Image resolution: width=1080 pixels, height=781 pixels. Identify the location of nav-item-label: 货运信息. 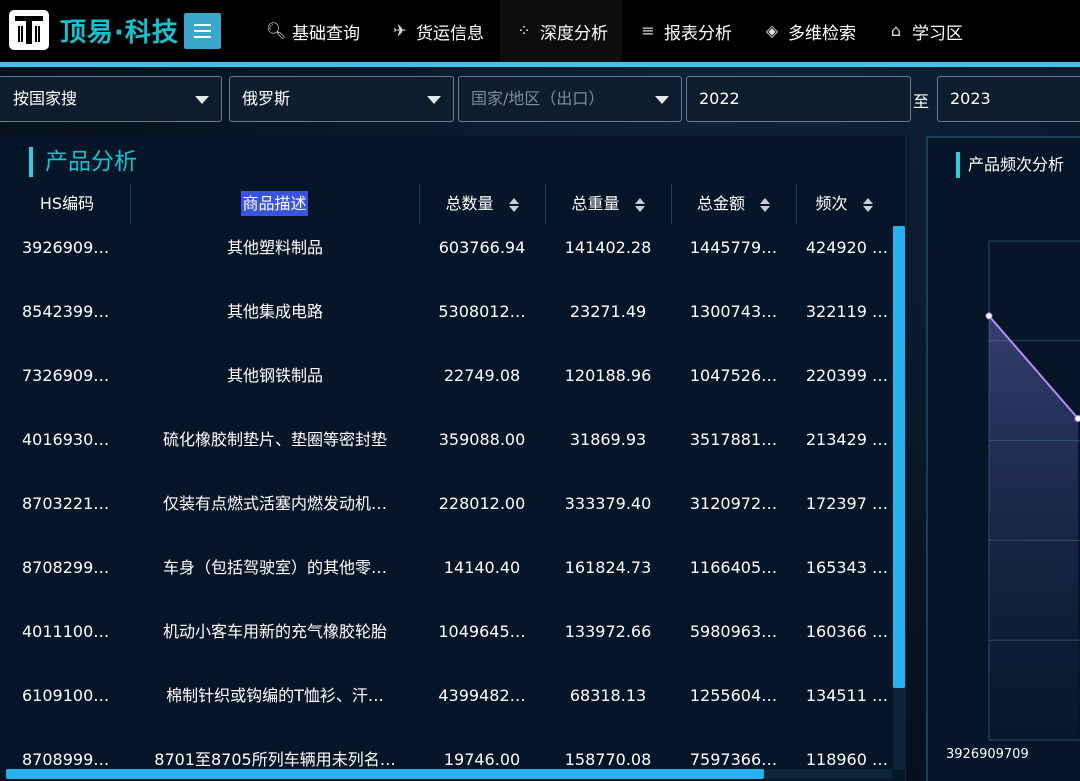
(450, 33).